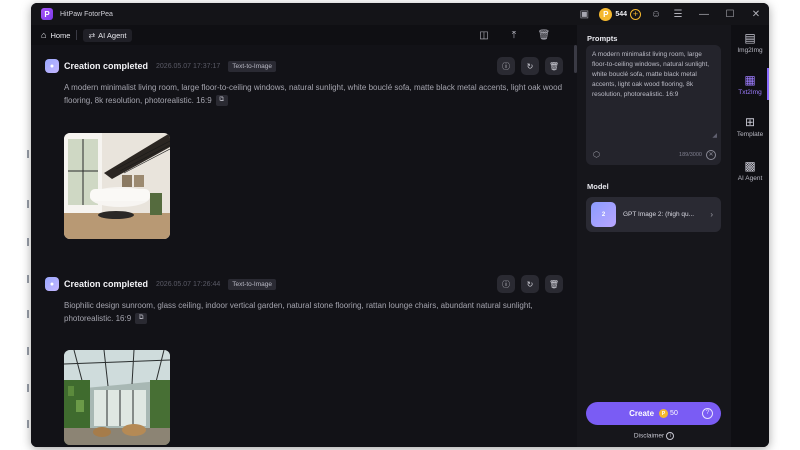 Image resolution: width=800 pixels, height=450 pixels. I want to click on create-button: Create P 50 ?, so click(653, 413).